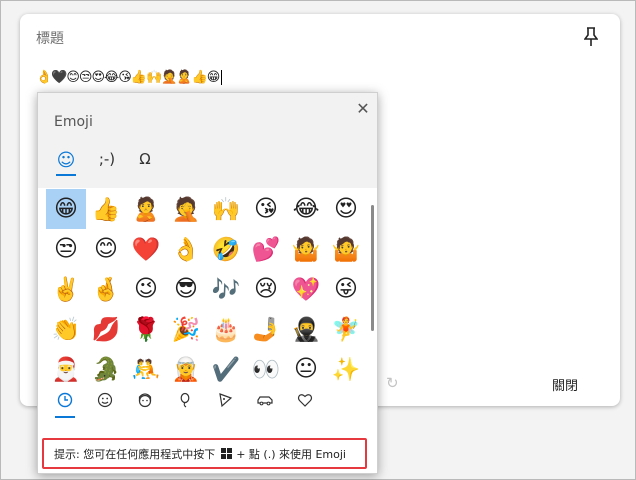 Image resolution: width=636 pixels, height=480 pixels. I want to click on emoji-cell: 👌, so click(186, 249).